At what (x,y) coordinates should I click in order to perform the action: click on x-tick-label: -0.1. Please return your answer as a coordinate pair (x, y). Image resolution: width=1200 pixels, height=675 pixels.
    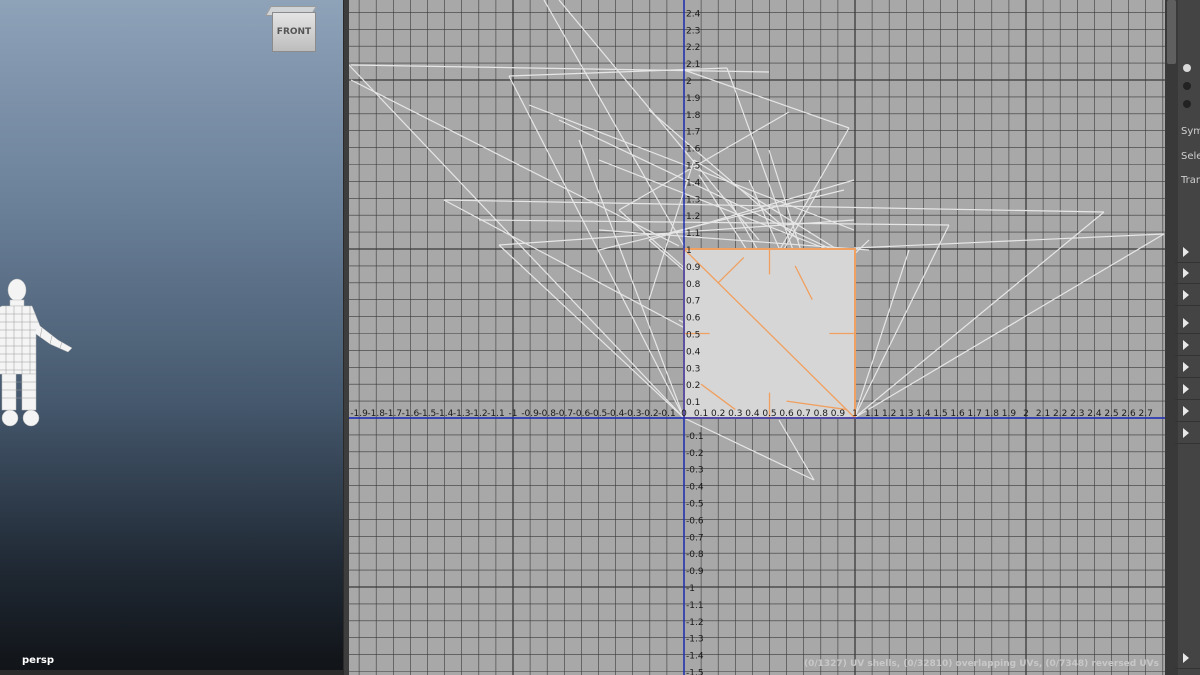
    Looking at the image, I should click on (667, 414).